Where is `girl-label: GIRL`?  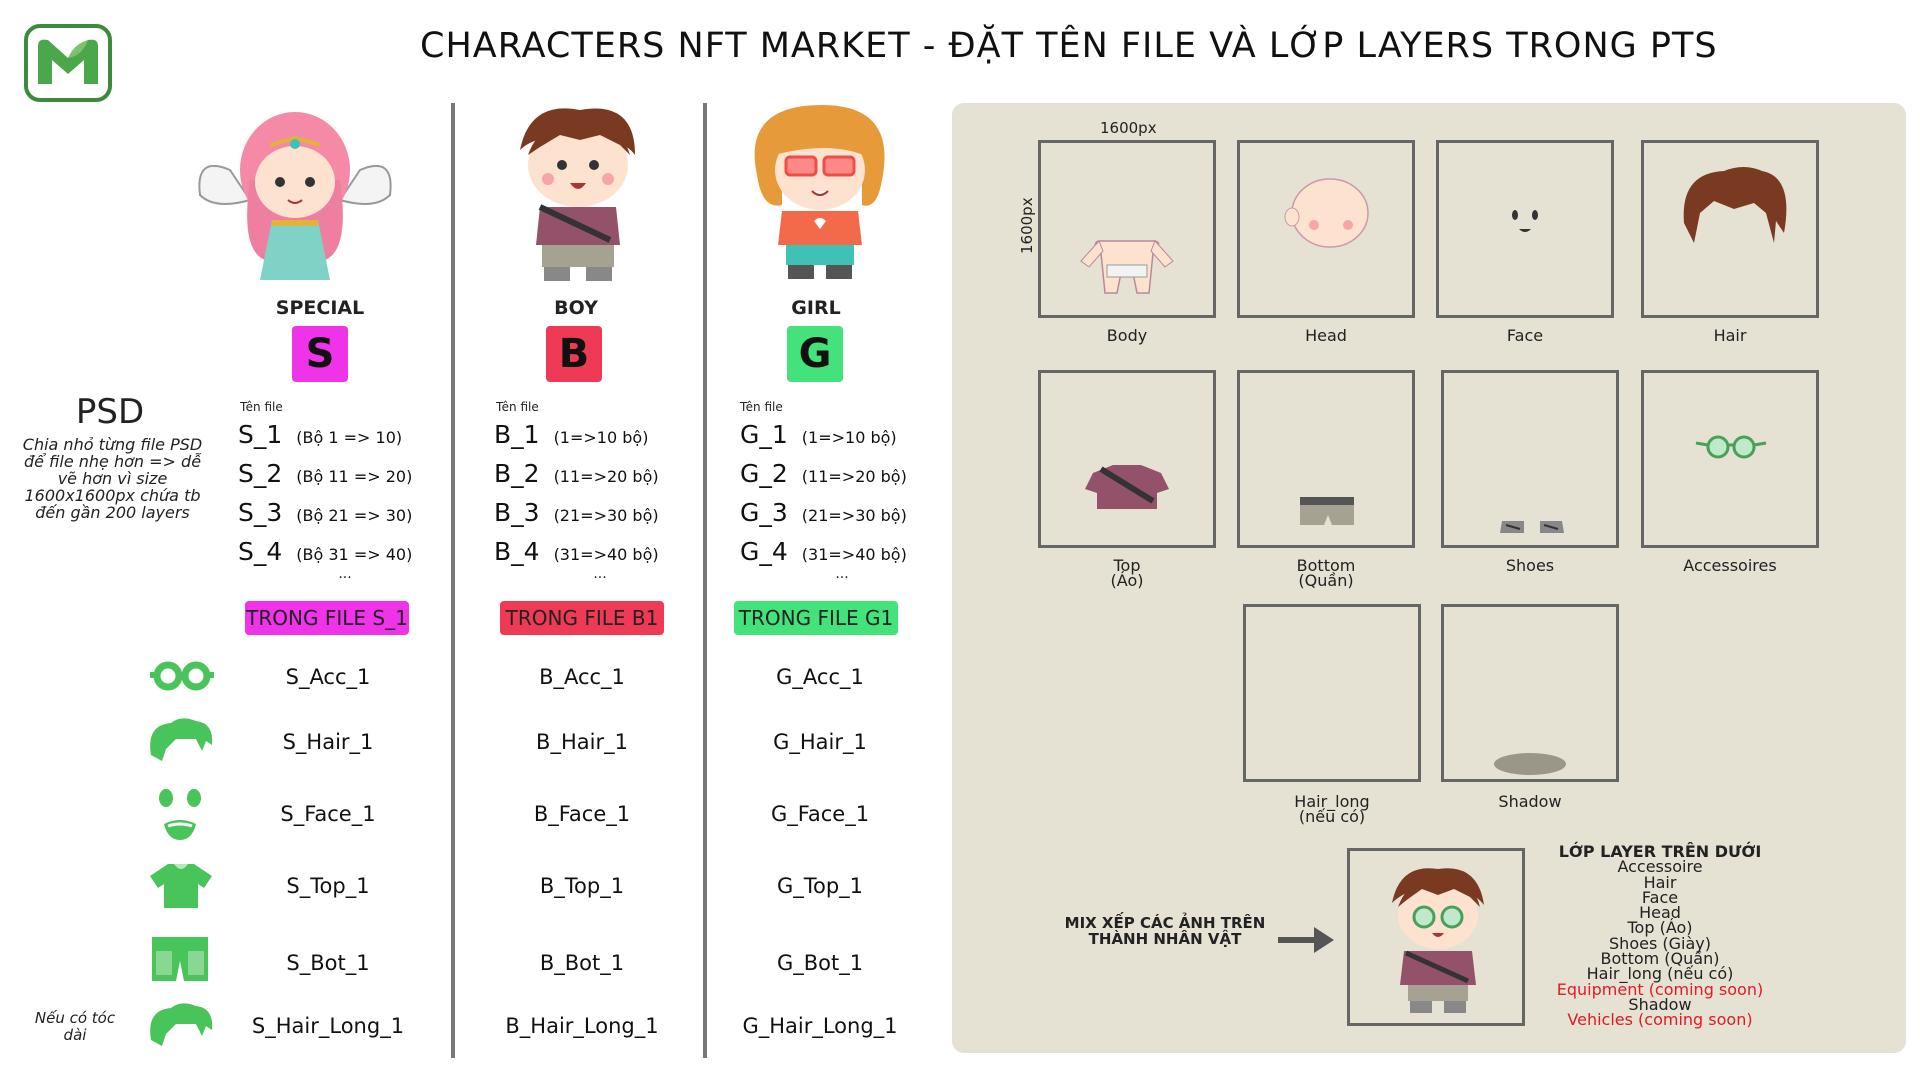 girl-label: GIRL is located at coordinates (816, 308).